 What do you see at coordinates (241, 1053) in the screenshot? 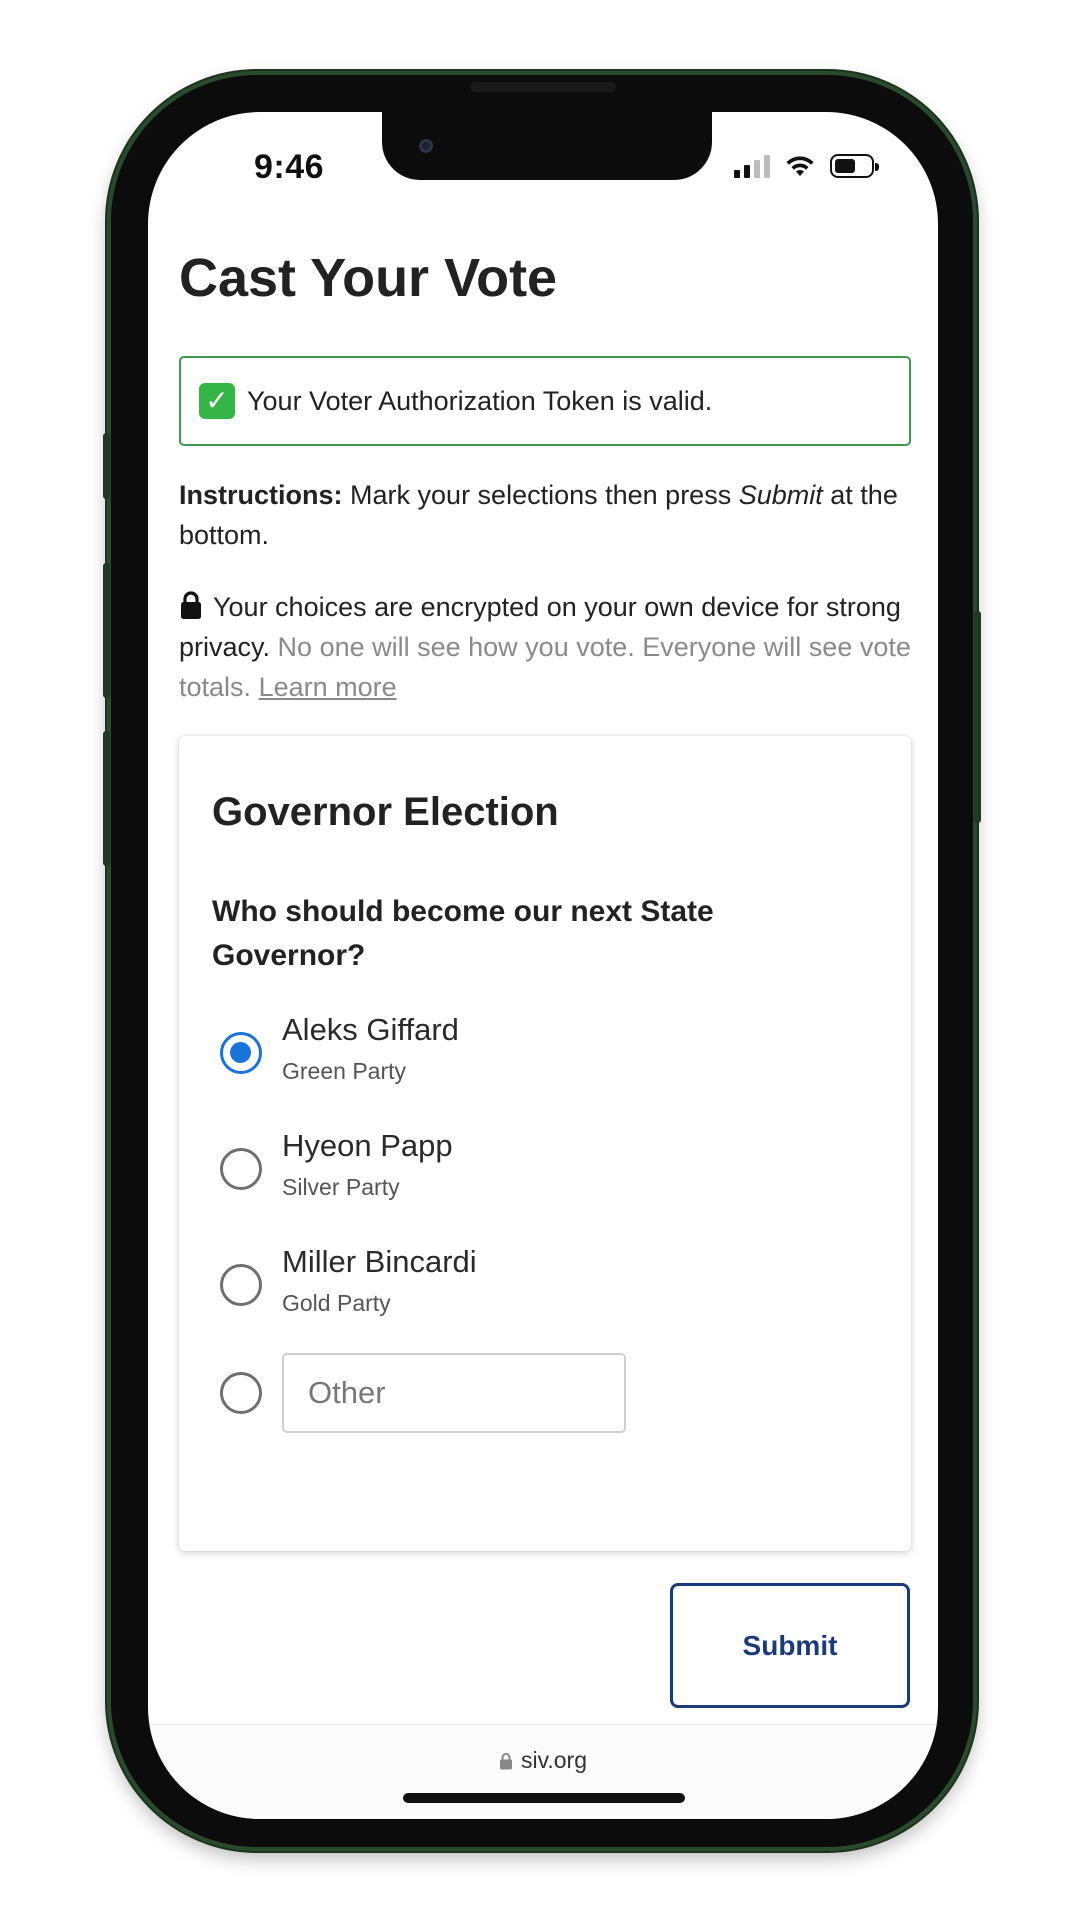
I see `radio-aleks-giffard` at bounding box center [241, 1053].